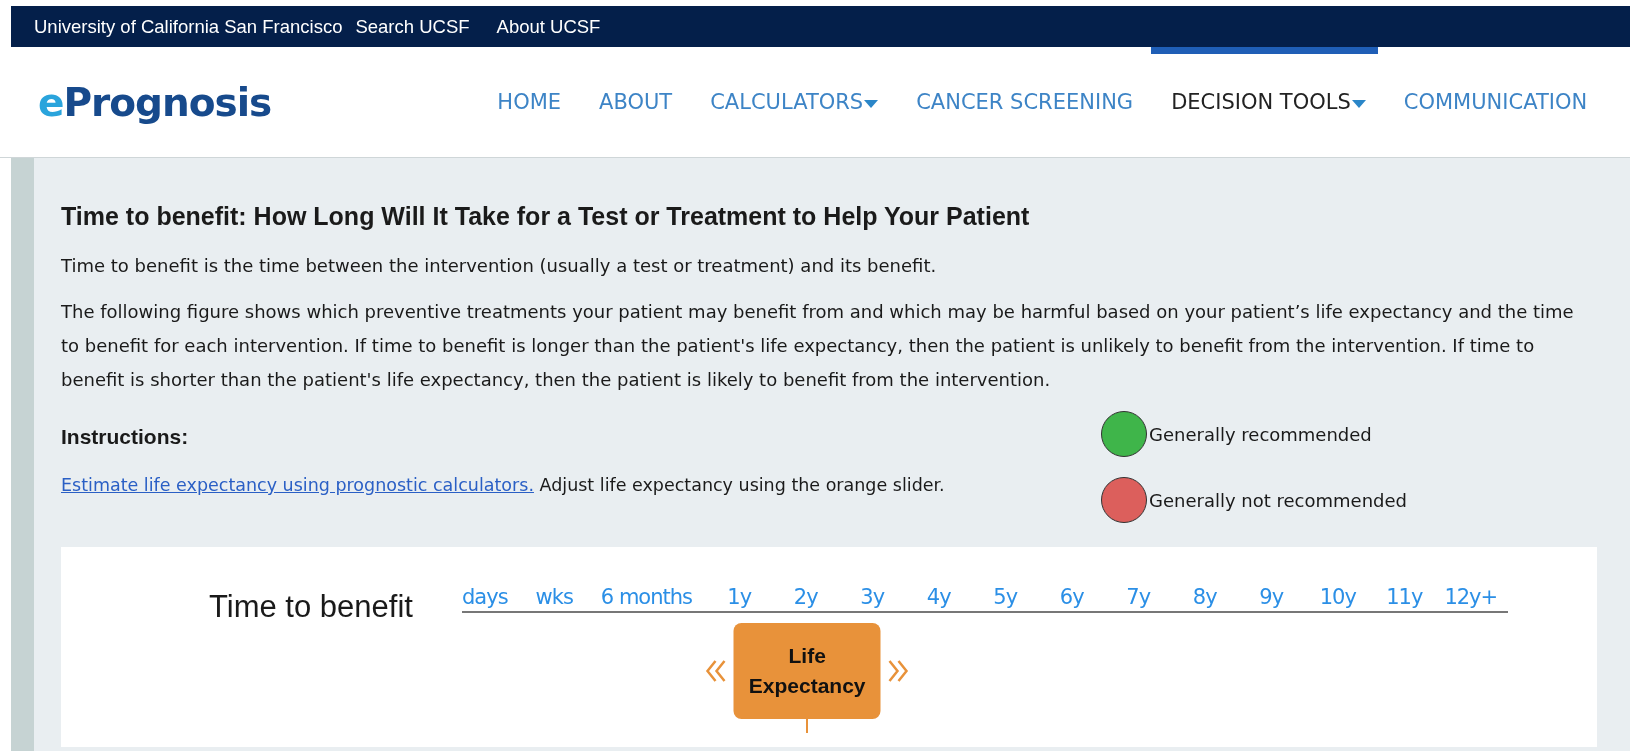 Image resolution: width=1630 pixels, height=751 pixels. I want to click on tick-label: 10y, so click(1337, 597).